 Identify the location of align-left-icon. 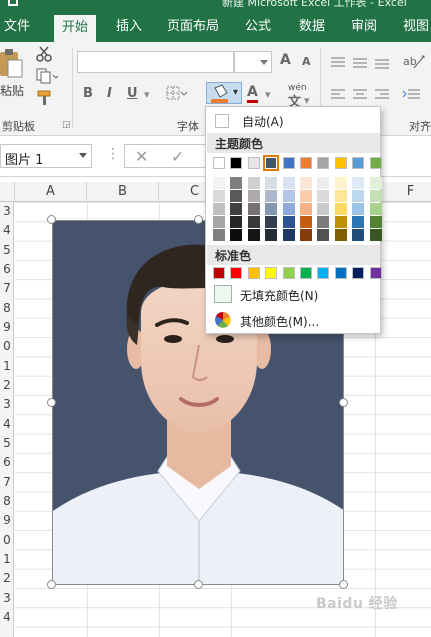
(338, 96).